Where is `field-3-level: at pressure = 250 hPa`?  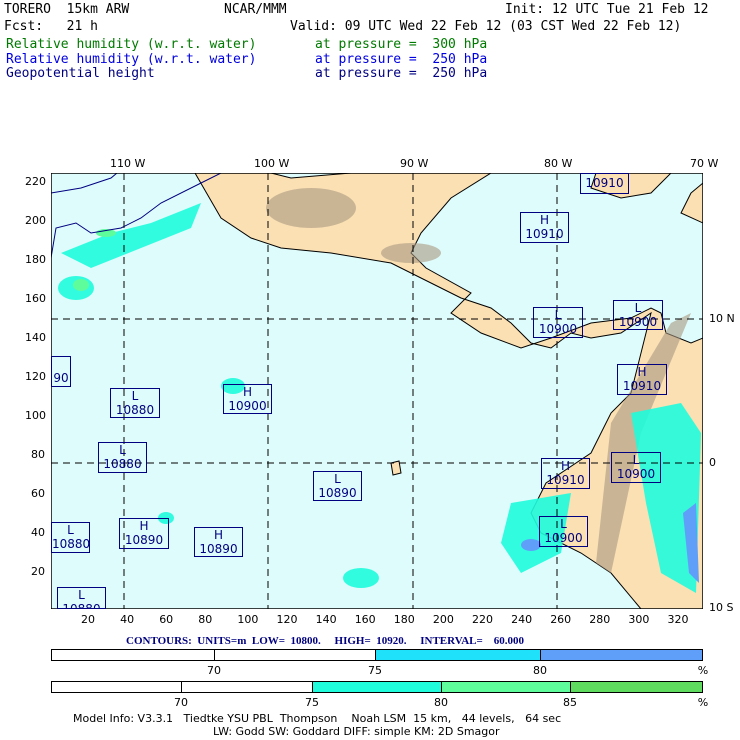
field-3-level: at pressure = 250 hPa is located at coordinates (401, 73).